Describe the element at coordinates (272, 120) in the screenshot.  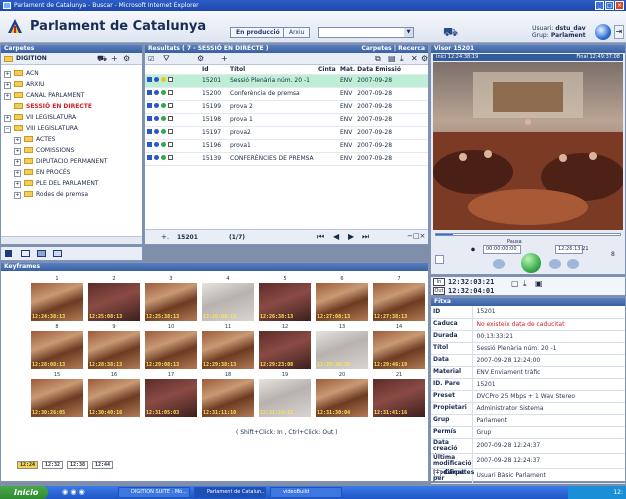
I see `cell-title: prova 1` at that location.